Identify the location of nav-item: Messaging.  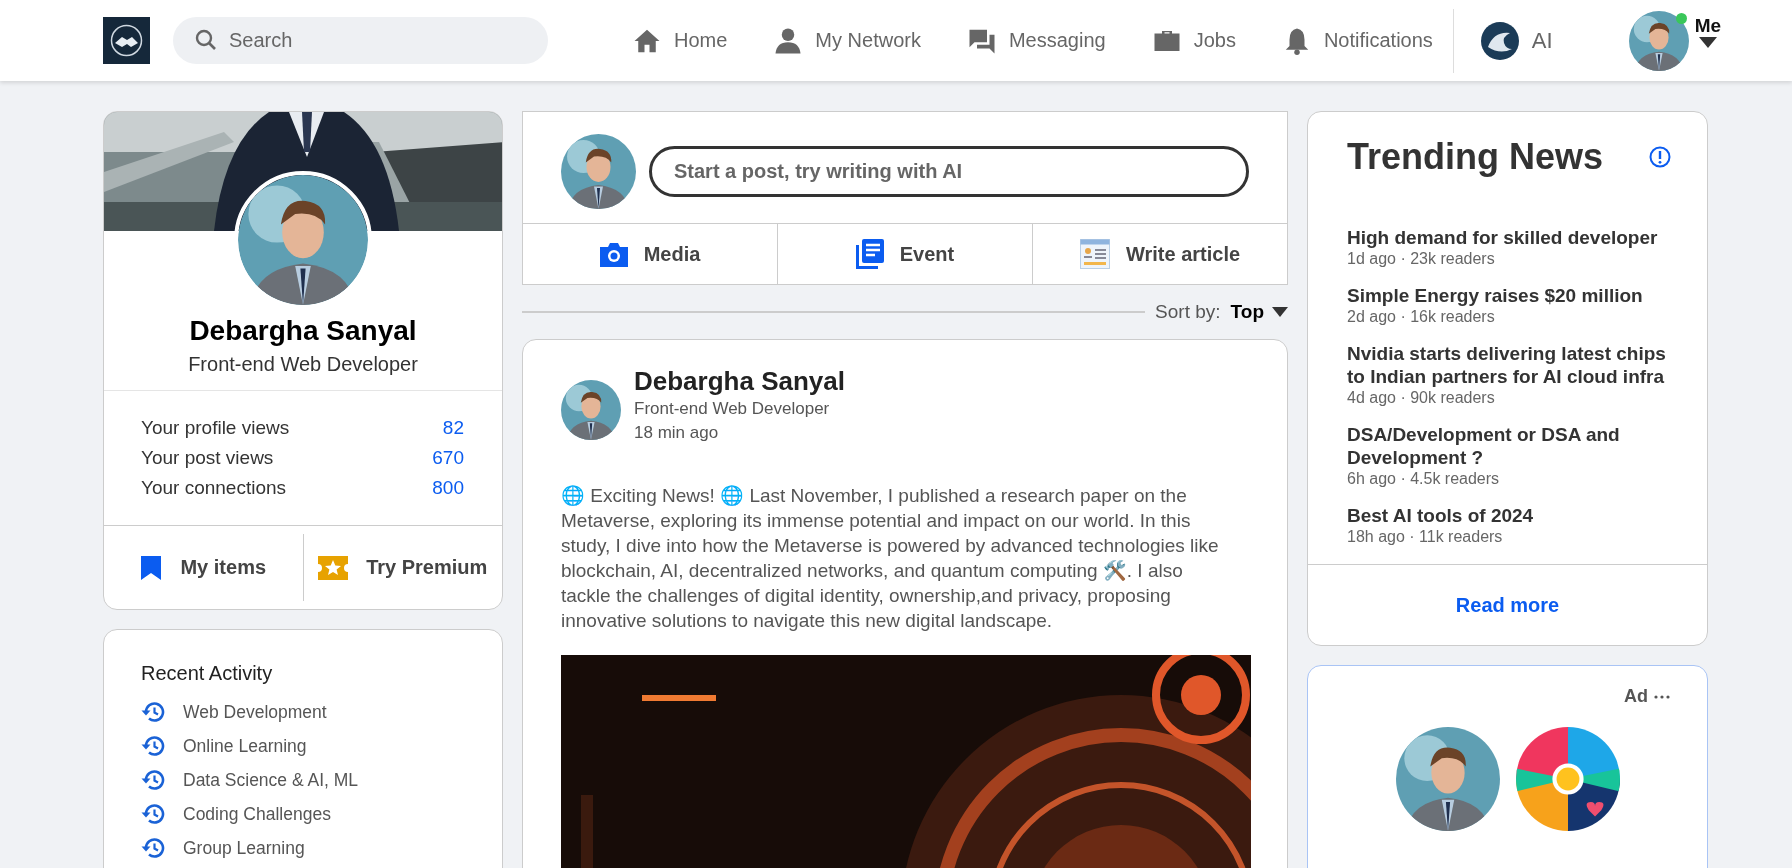
(1036, 40).